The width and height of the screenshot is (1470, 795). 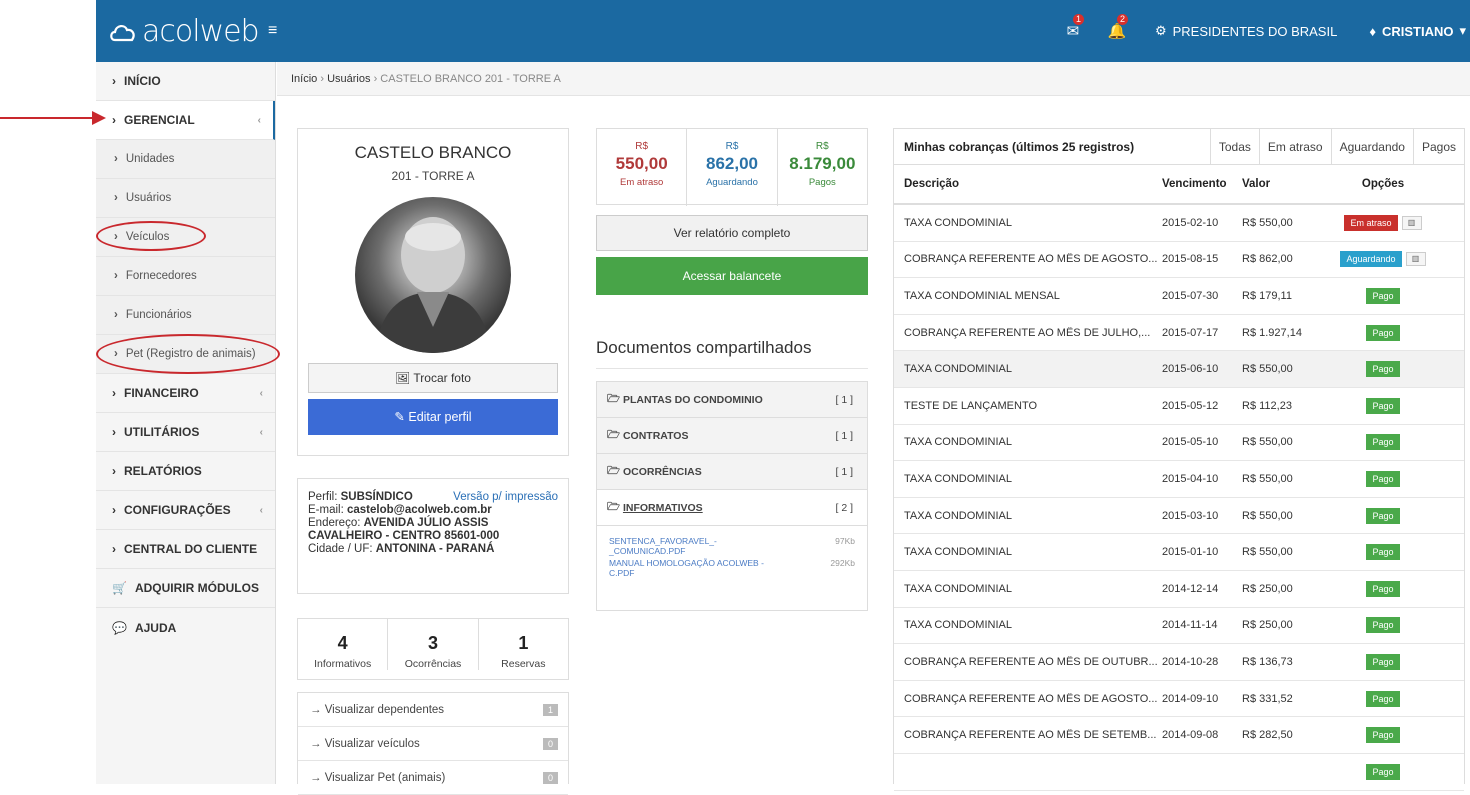 What do you see at coordinates (732, 436) in the screenshot?
I see `folder-row: 🗁 CONTRATOS [ 1 ]` at bounding box center [732, 436].